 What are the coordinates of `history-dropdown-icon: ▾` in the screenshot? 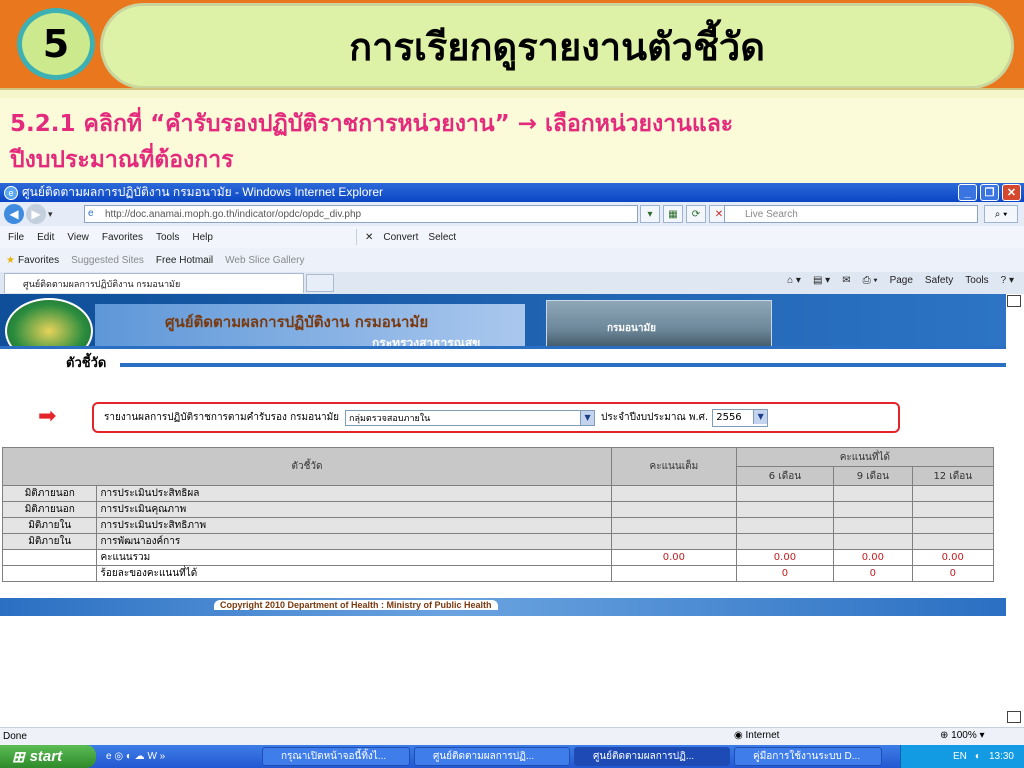 It's located at (50, 214).